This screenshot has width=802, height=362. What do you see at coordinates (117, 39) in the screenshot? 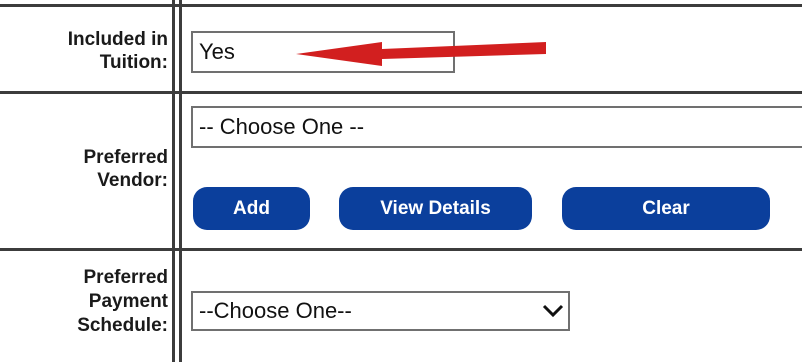
I see `tuition-label-line1: Included in` at bounding box center [117, 39].